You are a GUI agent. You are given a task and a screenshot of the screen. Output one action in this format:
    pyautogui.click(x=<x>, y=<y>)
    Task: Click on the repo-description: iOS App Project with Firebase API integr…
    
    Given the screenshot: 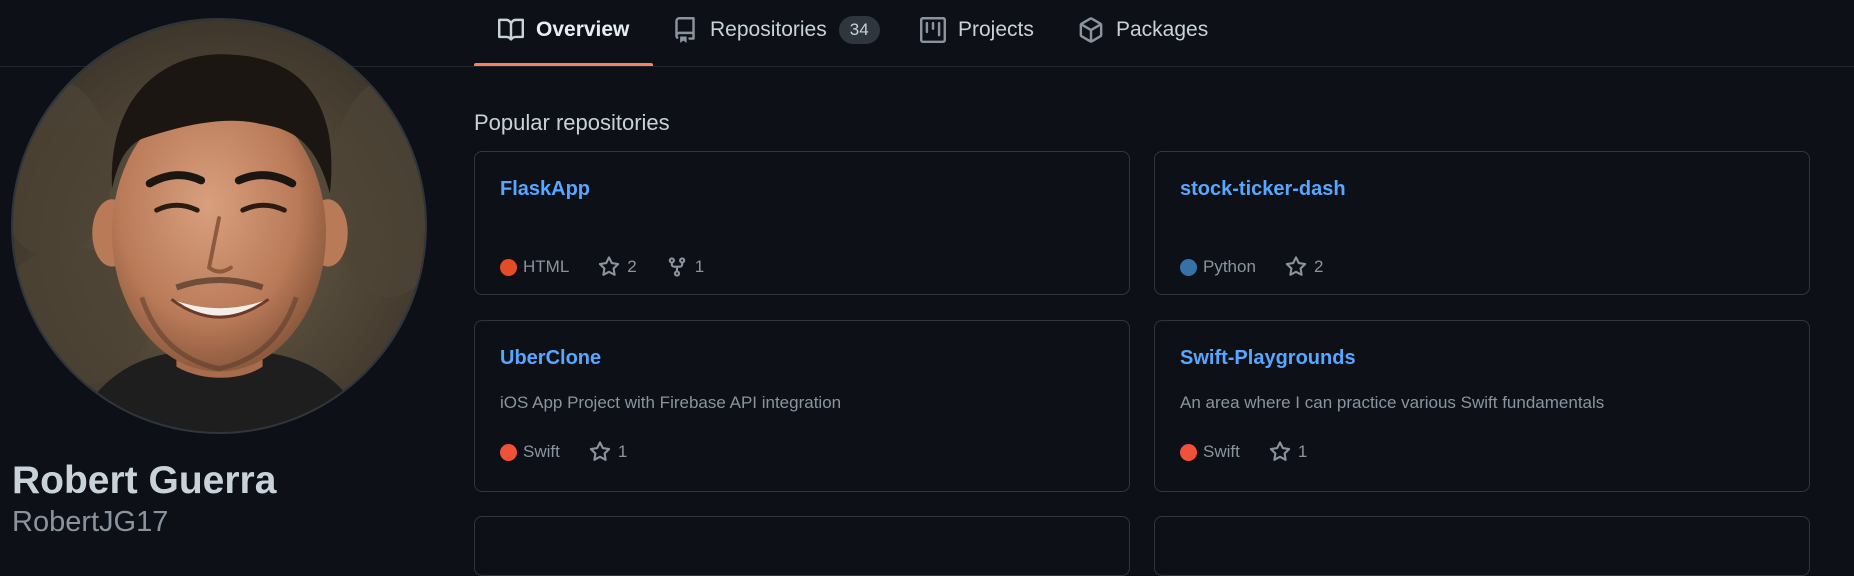 What is the action you would take?
    pyautogui.click(x=671, y=402)
    